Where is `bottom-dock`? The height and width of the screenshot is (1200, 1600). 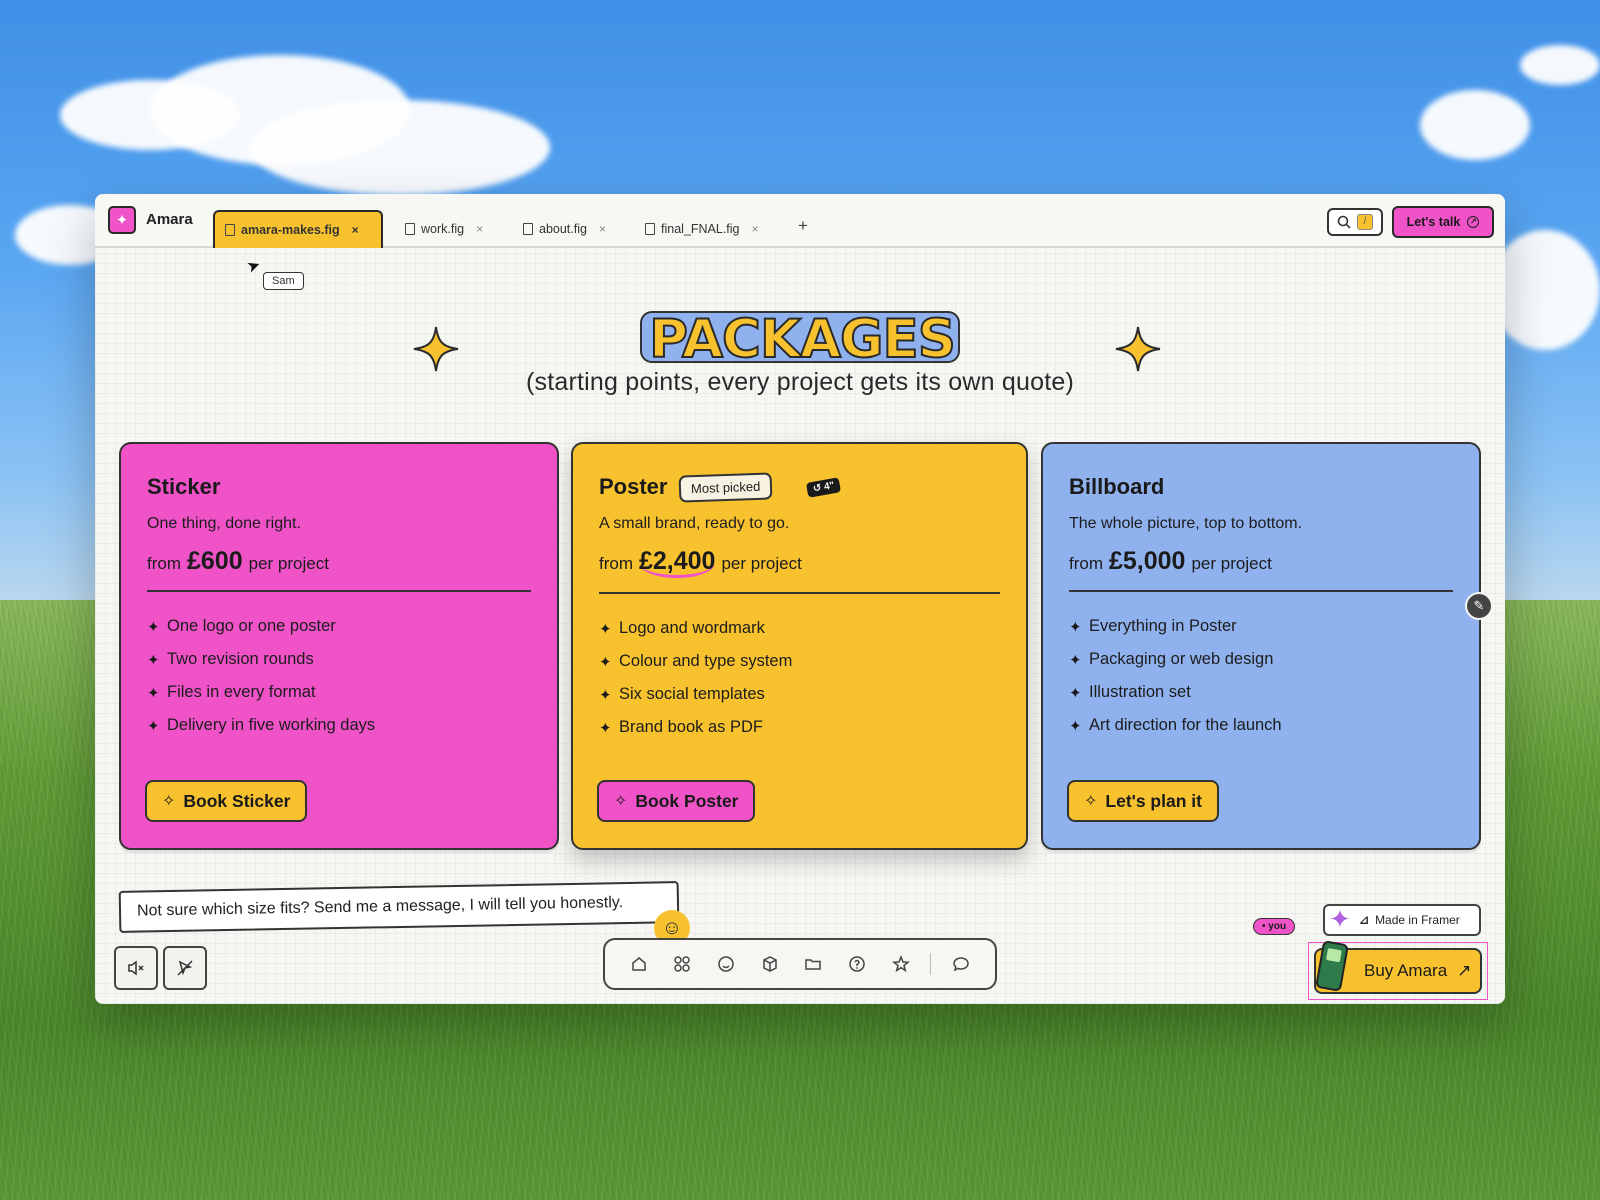
bottom-dock is located at coordinates (800, 964).